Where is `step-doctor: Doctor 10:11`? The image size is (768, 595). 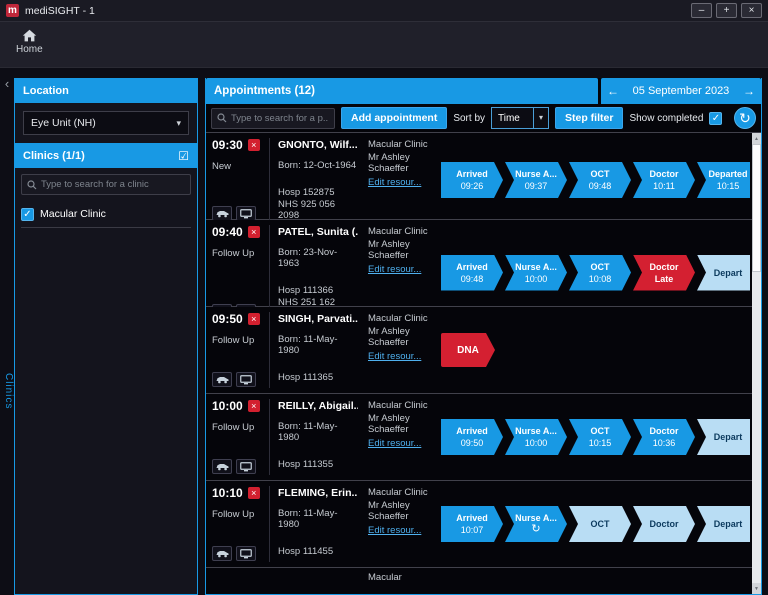 step-doctor: Doctor 10:11 is located at coordinates (664, 180).